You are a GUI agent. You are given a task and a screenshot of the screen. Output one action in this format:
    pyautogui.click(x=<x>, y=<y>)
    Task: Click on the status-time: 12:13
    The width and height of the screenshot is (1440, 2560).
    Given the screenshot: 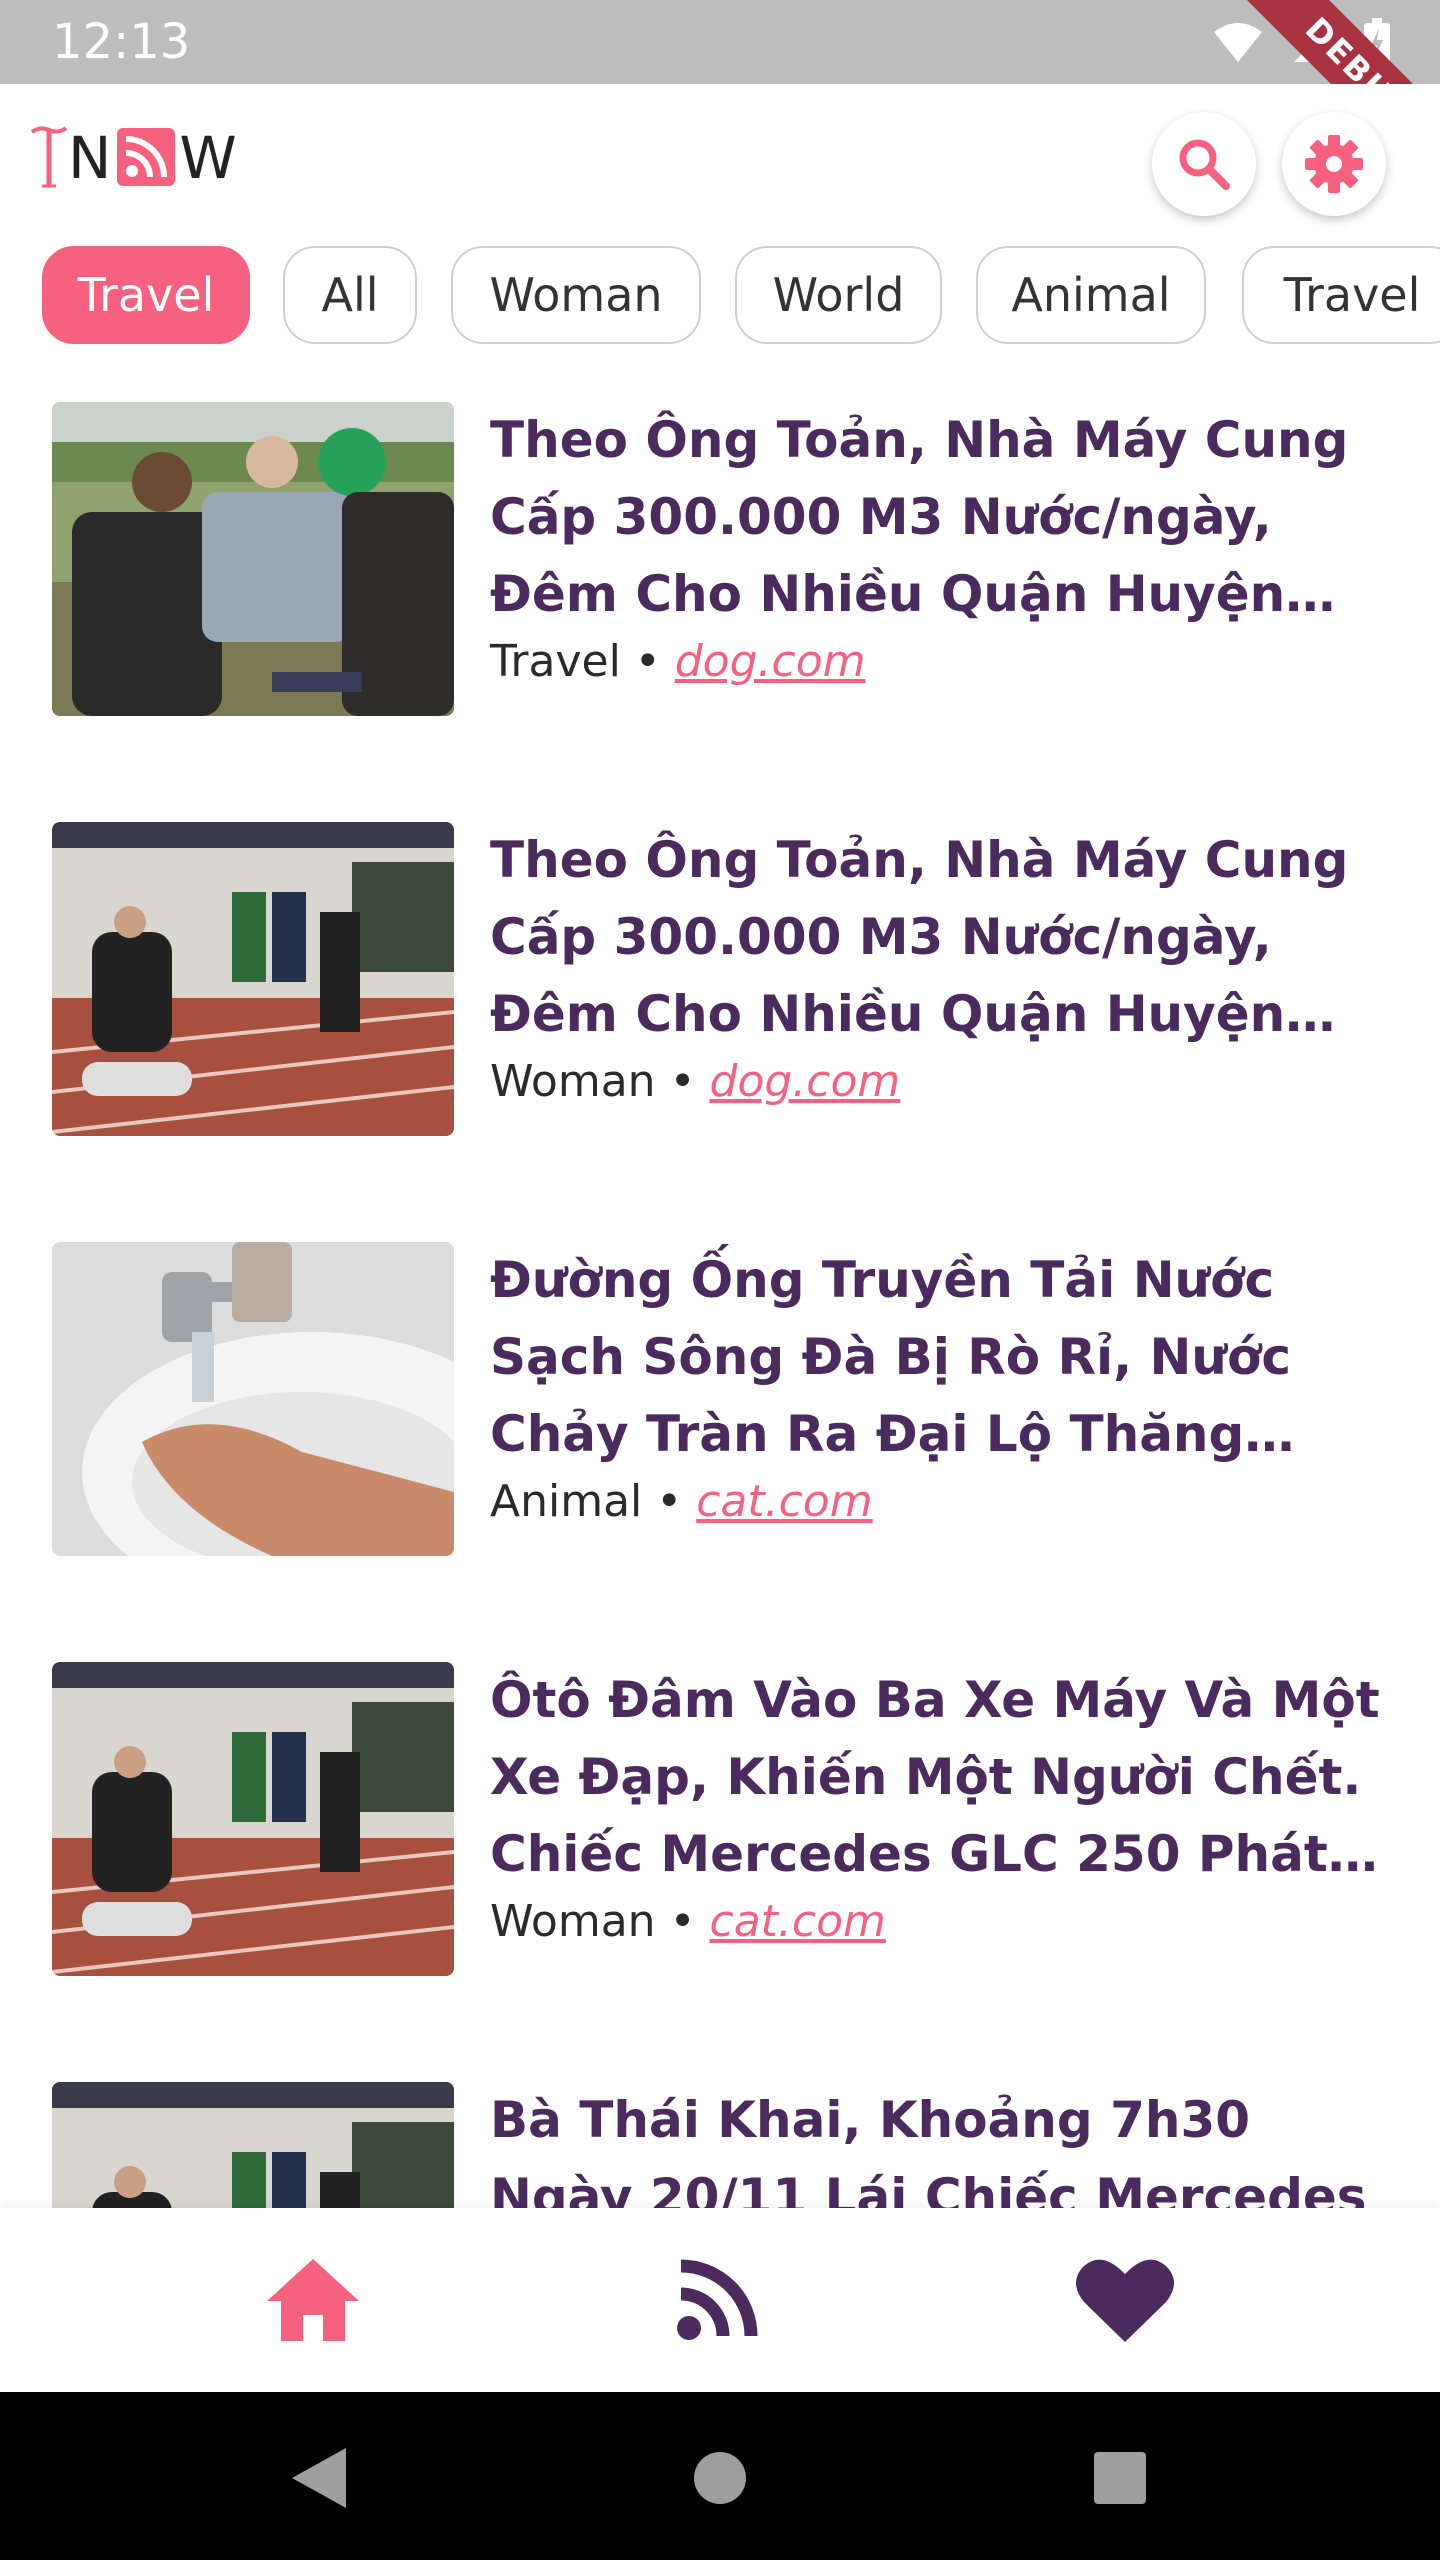 What is the action you would take?
    pyautogui.click(x=121, y=42)
    